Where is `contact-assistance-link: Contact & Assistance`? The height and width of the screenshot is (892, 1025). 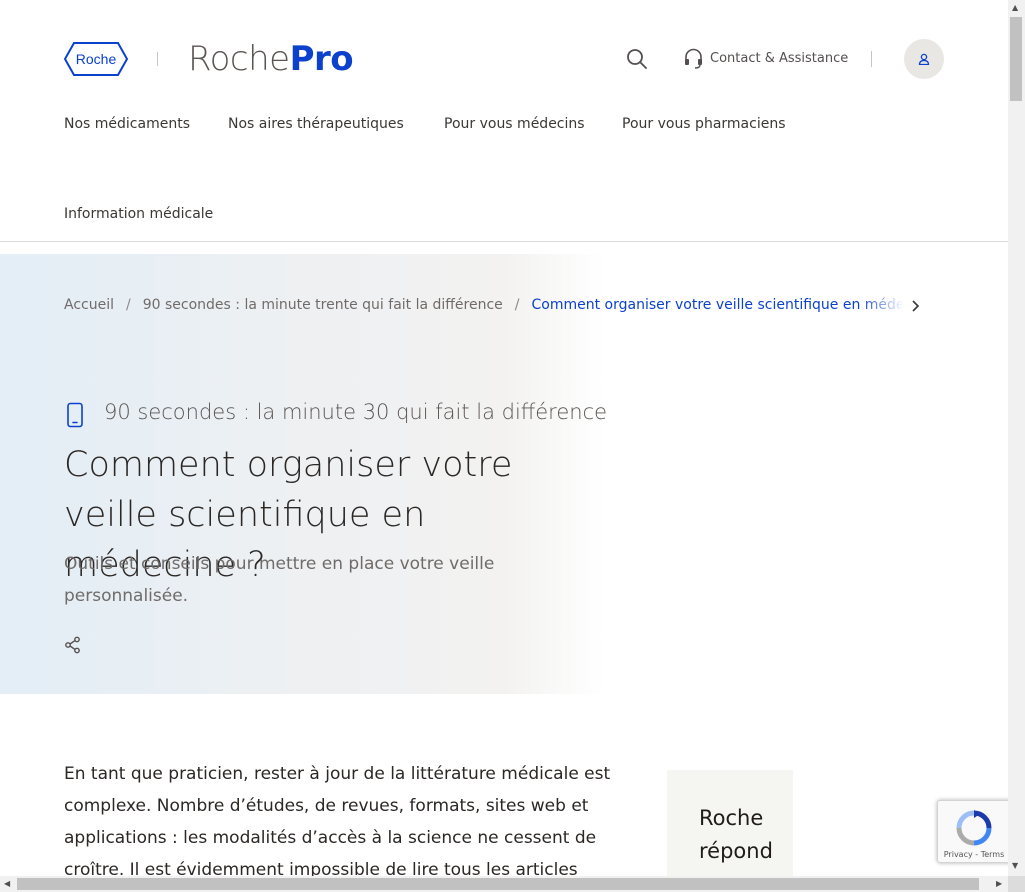 contact-assistance-link: Contact & Assistance is located at coordinates (766, 58).